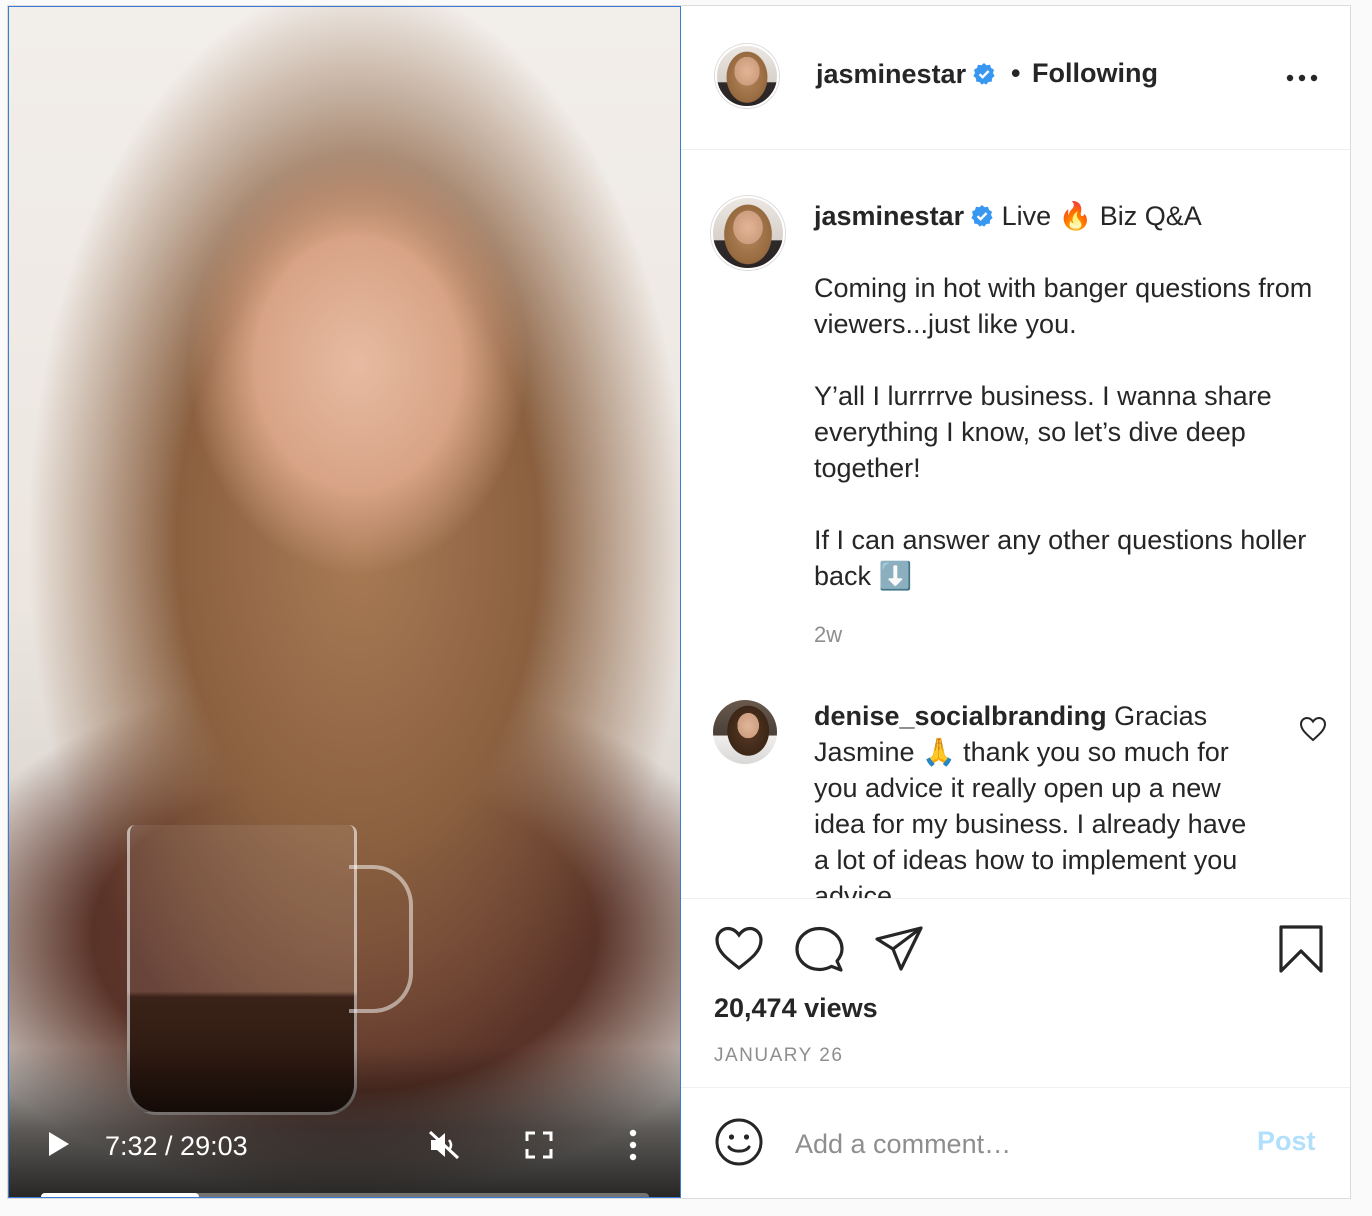 Image resolution: width=1372 pixels, height=1216 pixels. I want to click on caption-avatar, so click(748, 233).